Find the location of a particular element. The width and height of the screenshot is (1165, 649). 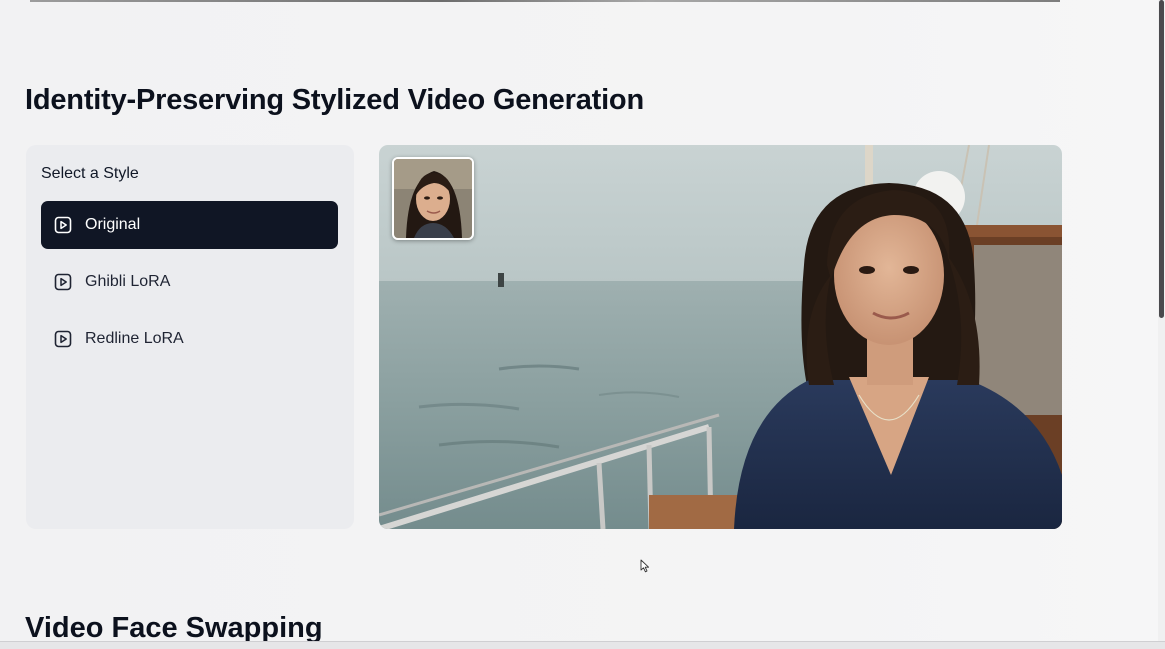

reference-face-image is located at coordinates (433, 198).